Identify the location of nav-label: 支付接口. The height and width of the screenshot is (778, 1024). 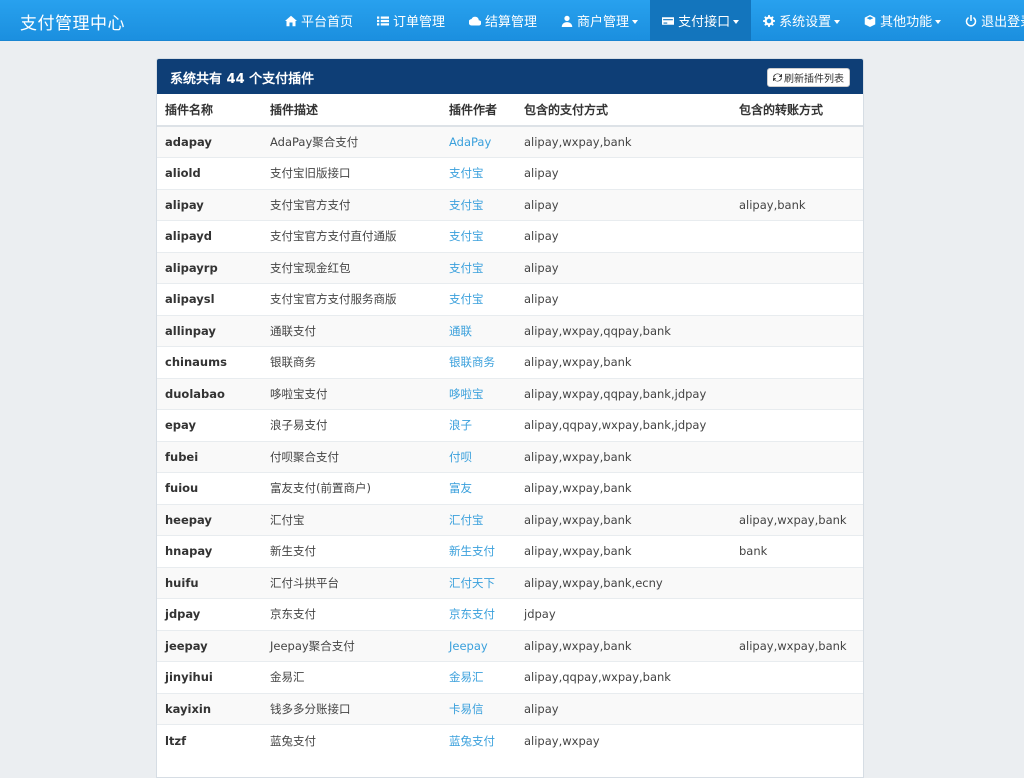
(704, 22).